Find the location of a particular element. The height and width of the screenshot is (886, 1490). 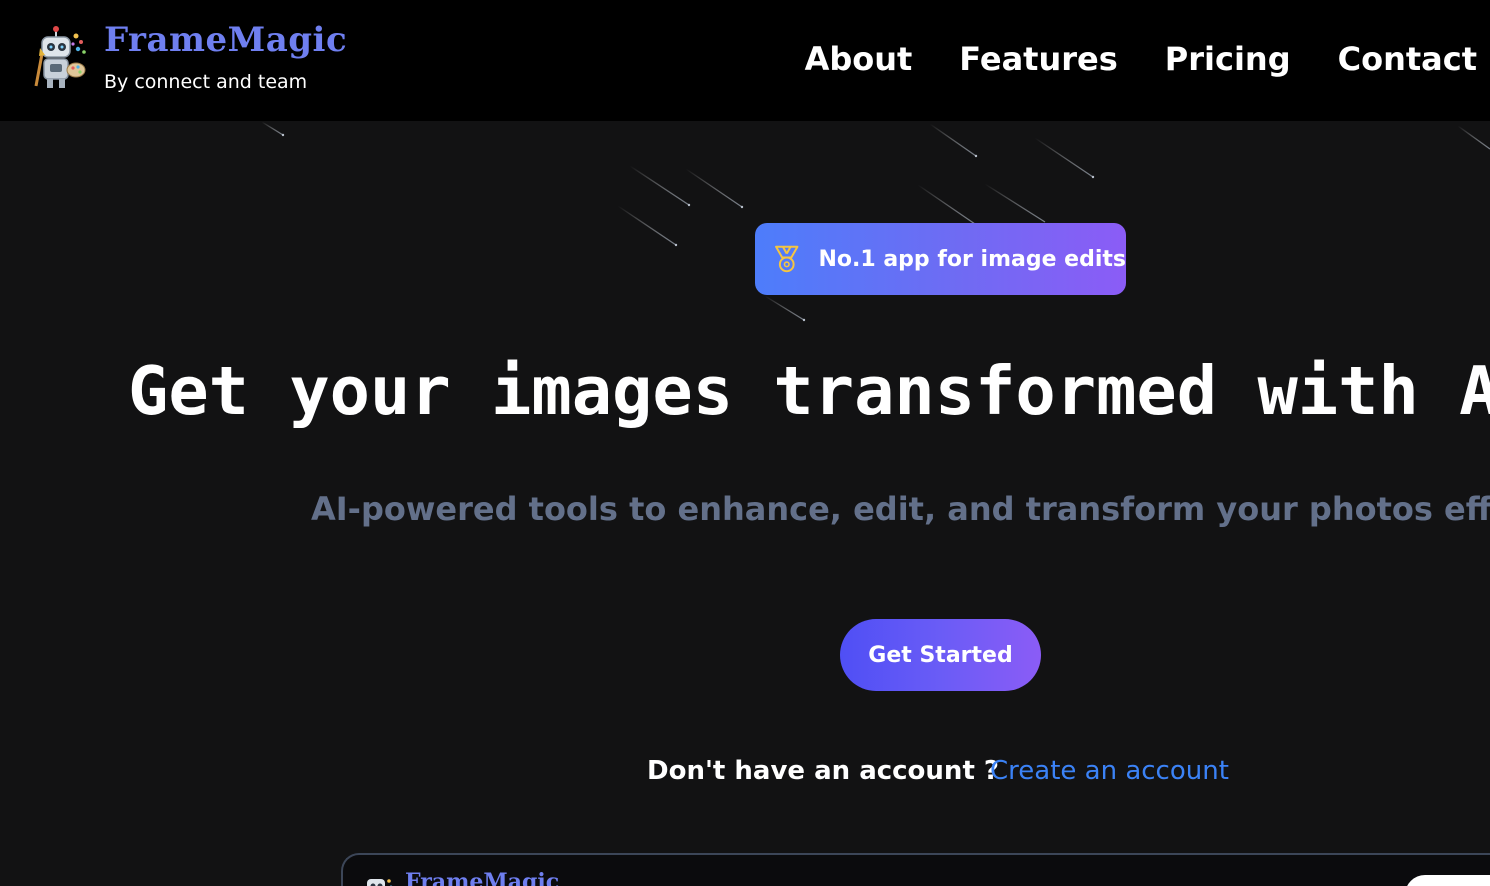

hero-title: Get your images transformed with AI is located at coordinates (809, 391).